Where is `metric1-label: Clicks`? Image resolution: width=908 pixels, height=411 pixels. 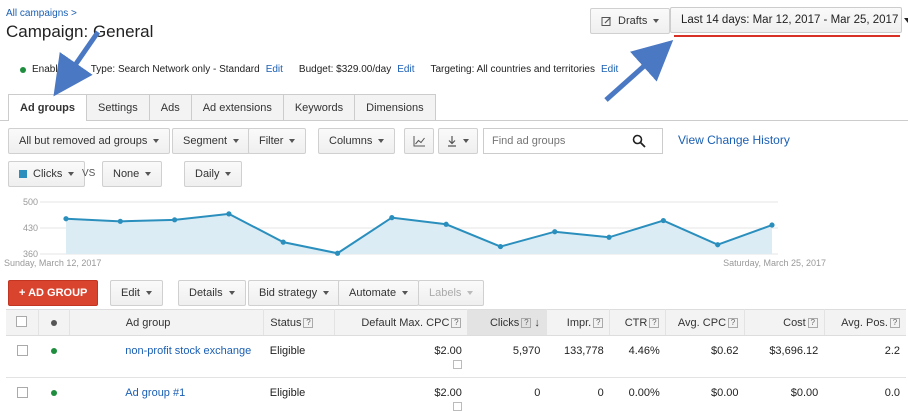
metric1-label: Clicks is located at coordinates (48, 174).